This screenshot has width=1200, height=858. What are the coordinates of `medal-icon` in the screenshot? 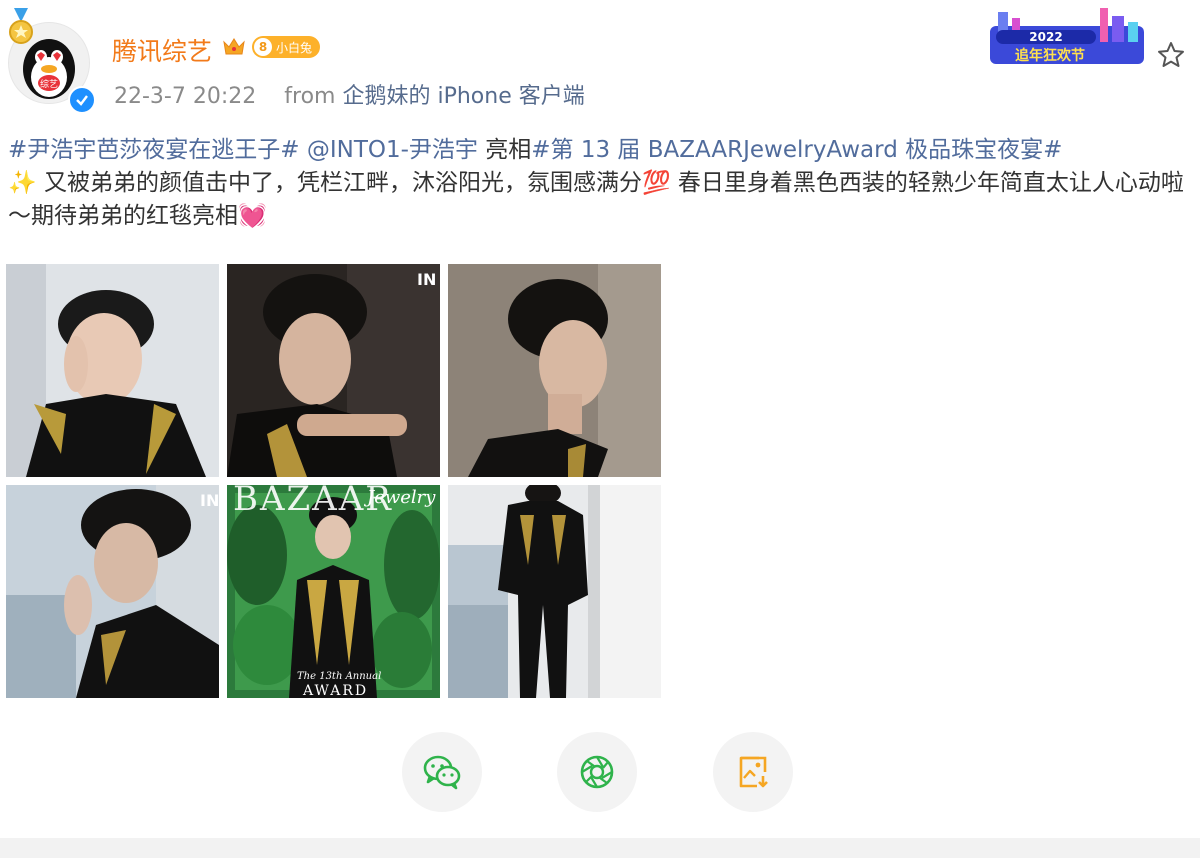 It's located at (21, 26).